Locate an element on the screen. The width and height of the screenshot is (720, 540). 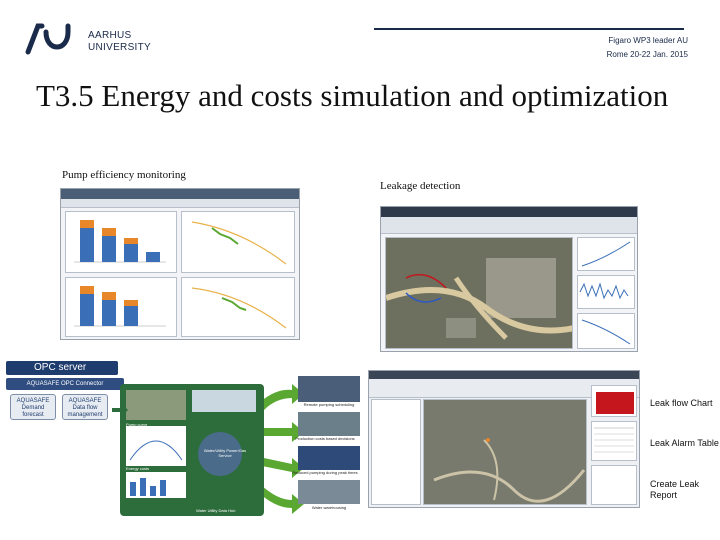
photo-label-1: Remote pumping scheduling is located at coordinates (329, 404).